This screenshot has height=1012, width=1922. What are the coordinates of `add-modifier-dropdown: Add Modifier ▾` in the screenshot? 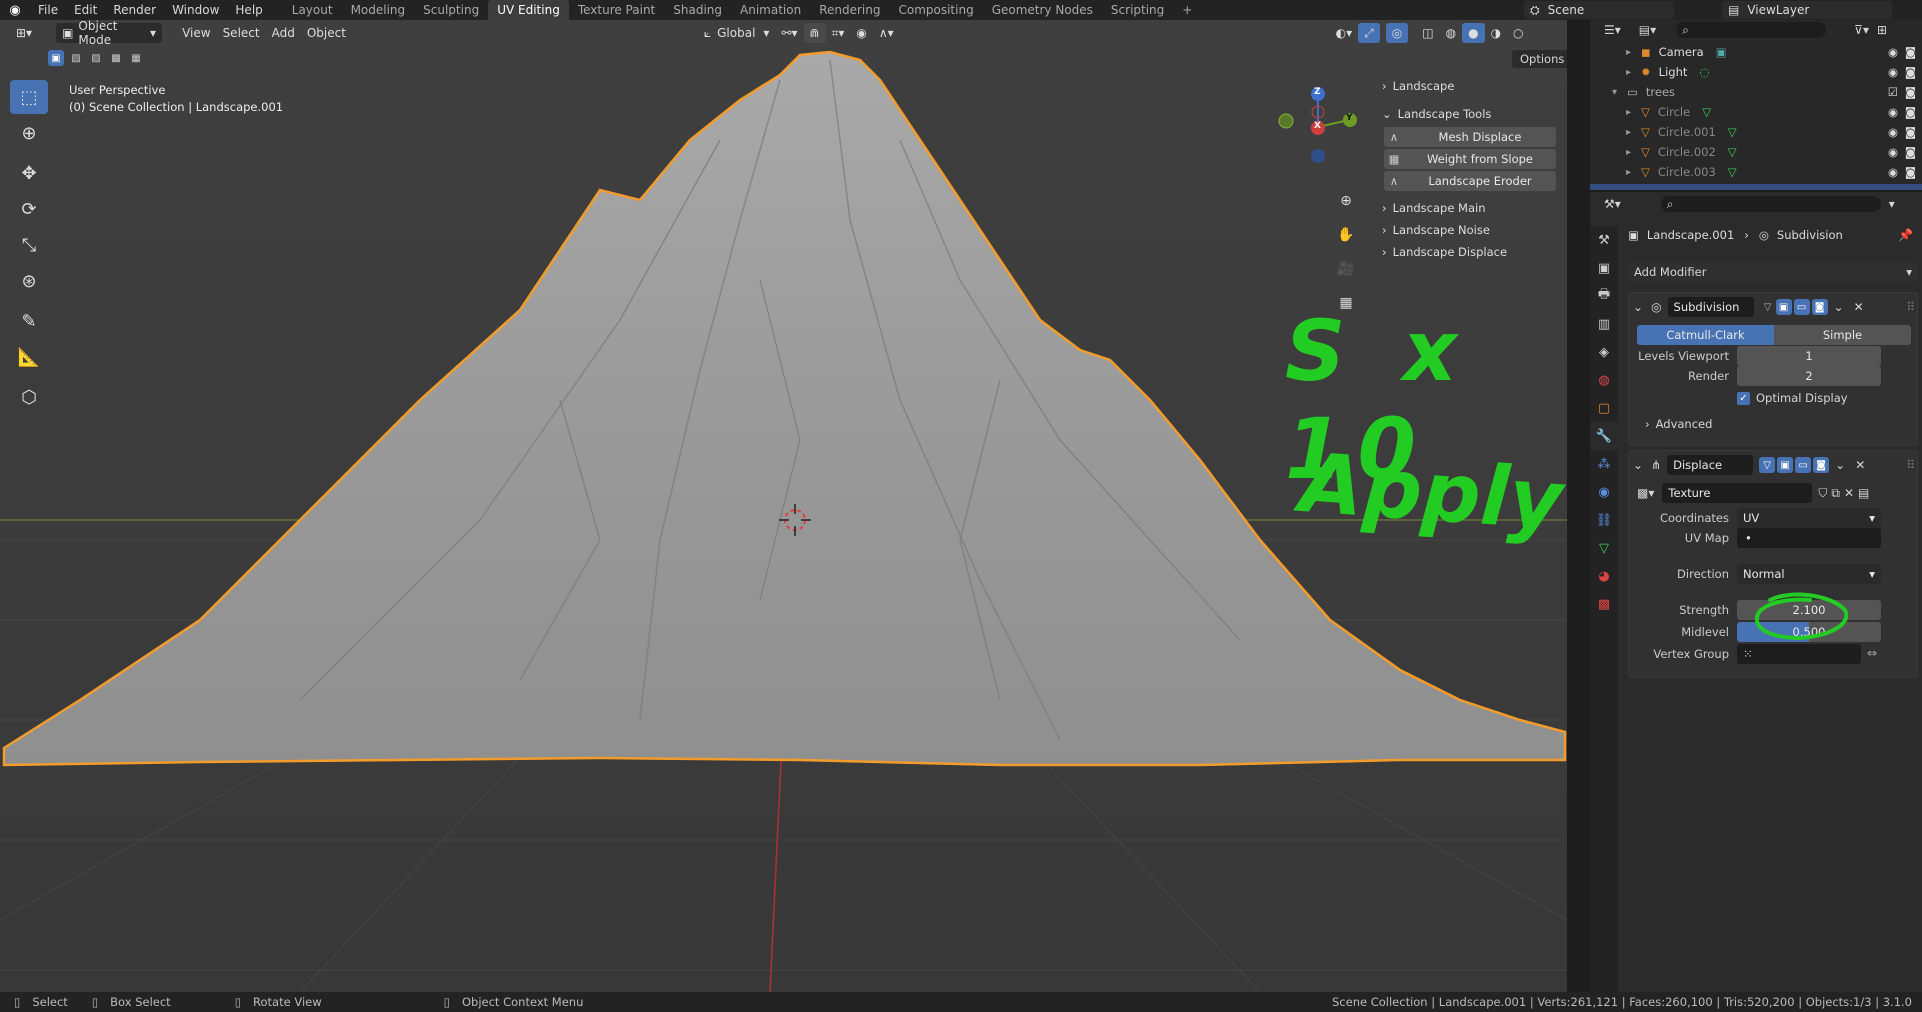 It's located at (1773, 272).